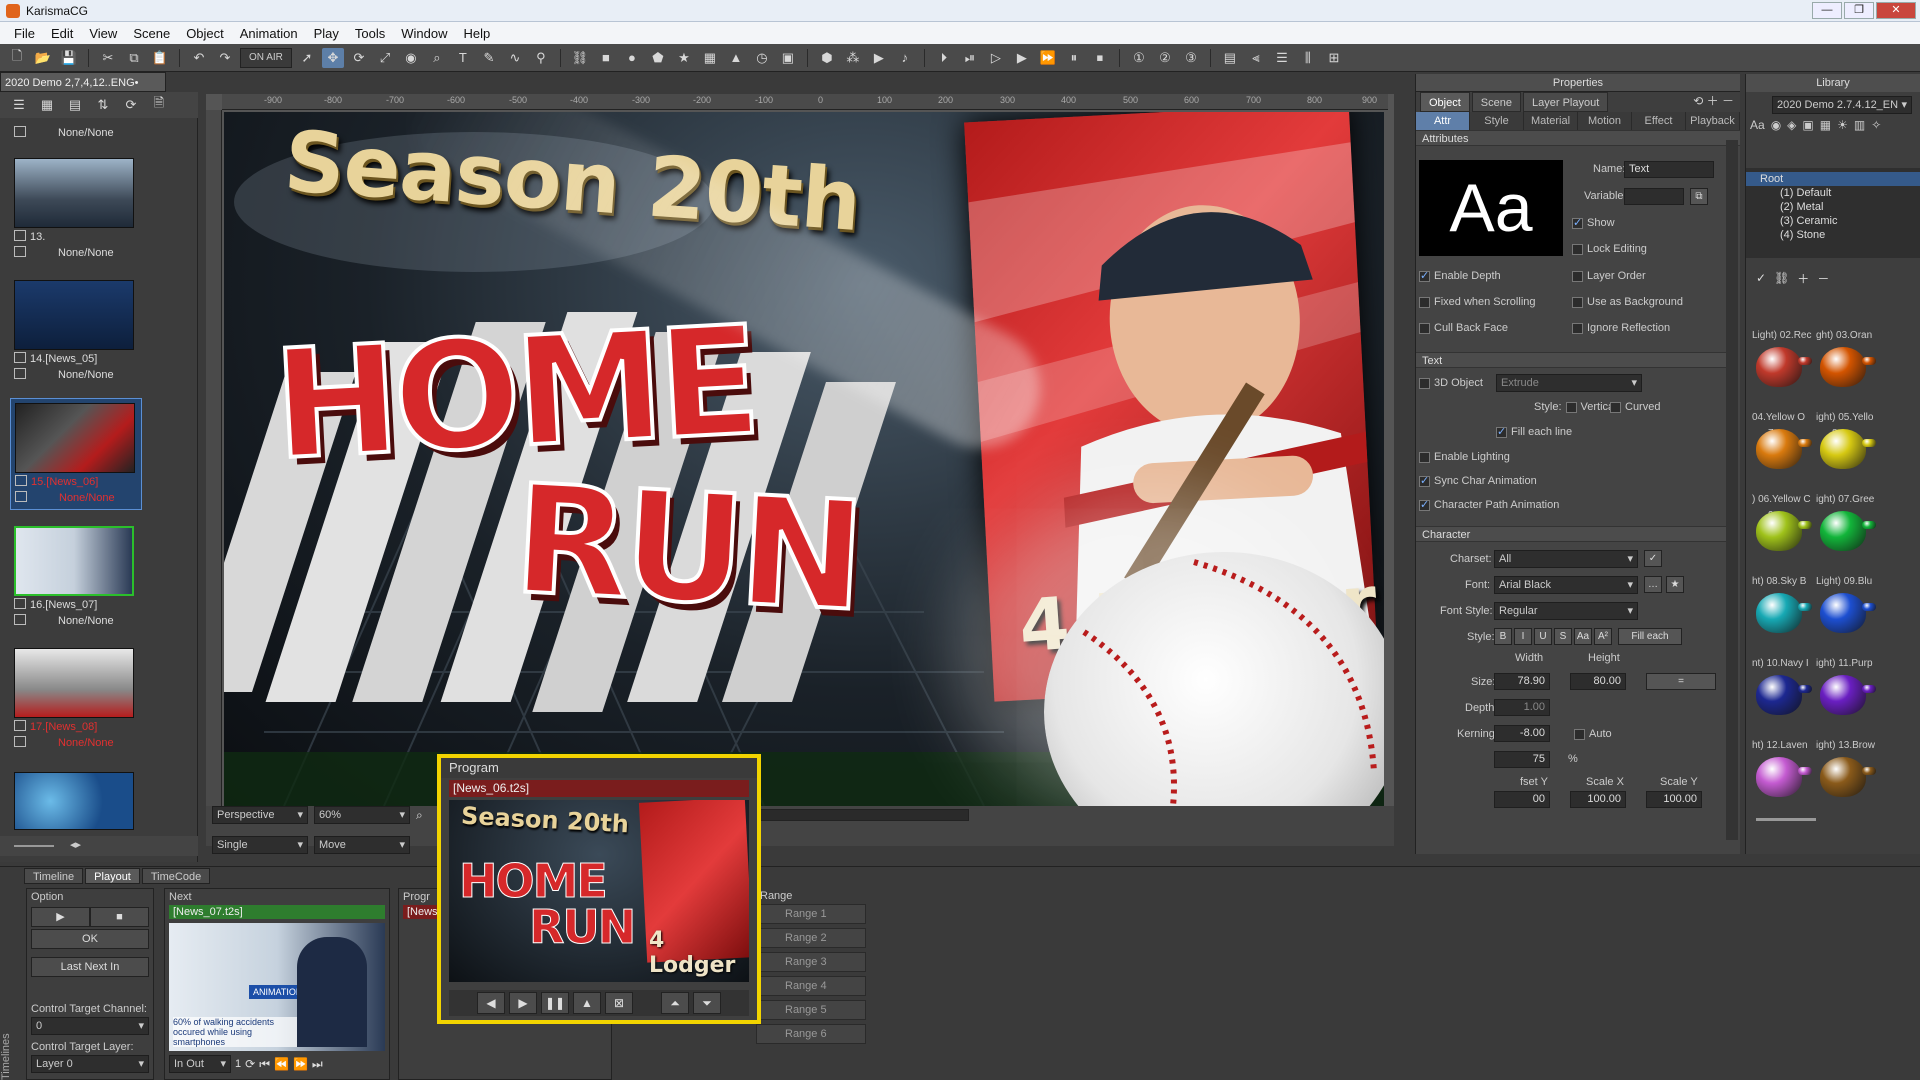 Image resolution: width=1920 pixels, height=1080 pixels. Describe the element at coordinates (112, 876) in the screenshot. I see `tab-playout: Playout` at that location.